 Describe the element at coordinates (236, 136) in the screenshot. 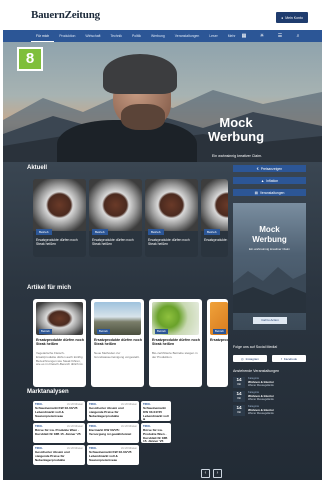

I see `hero-ad-title-line2: Werbung` at that location.